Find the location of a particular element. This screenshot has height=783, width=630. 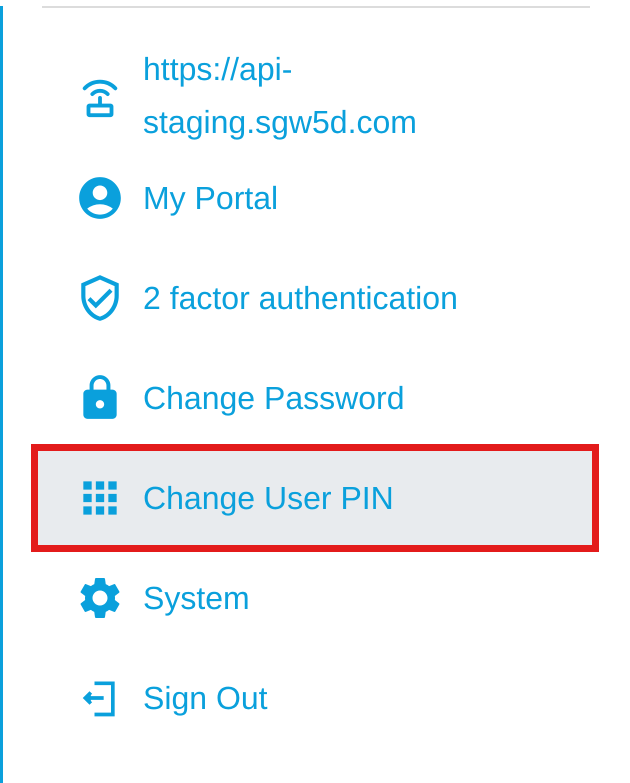

menu-item: System is located at coordinates (315, 598).